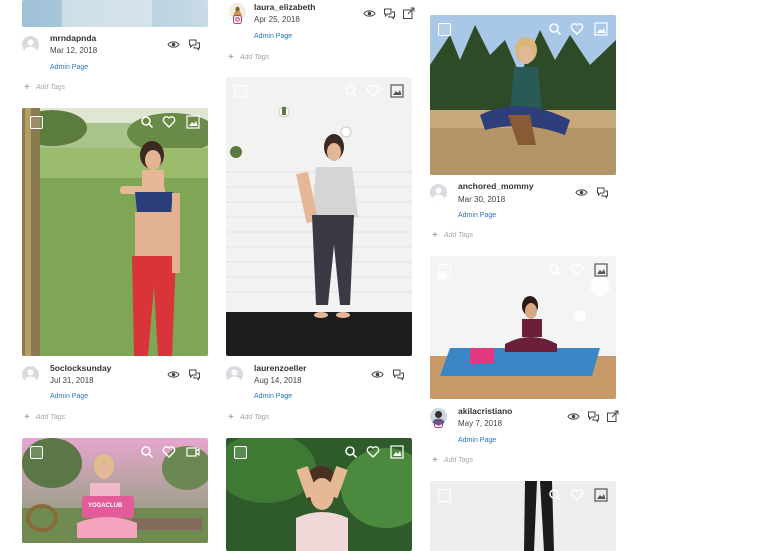 Image resolution: width=768 pixels, height=551 pixels. I want to click on post-date: Mar 30, 2018, so click(482, 199).